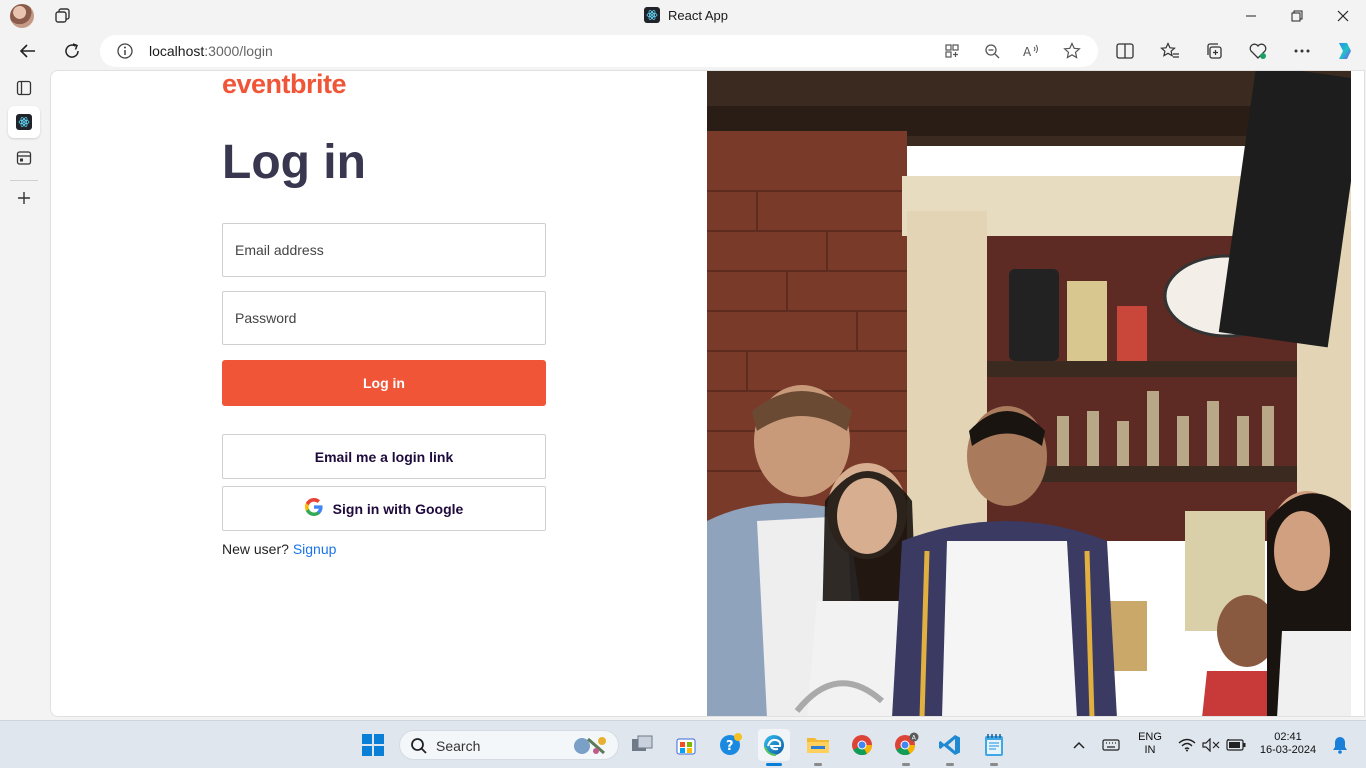 This screenshot has height=768, width=1366. What do you see at coordinates (1111, 745) in the screenshot?
I see `keyboard-icon` at bounding box center [1111, 745].